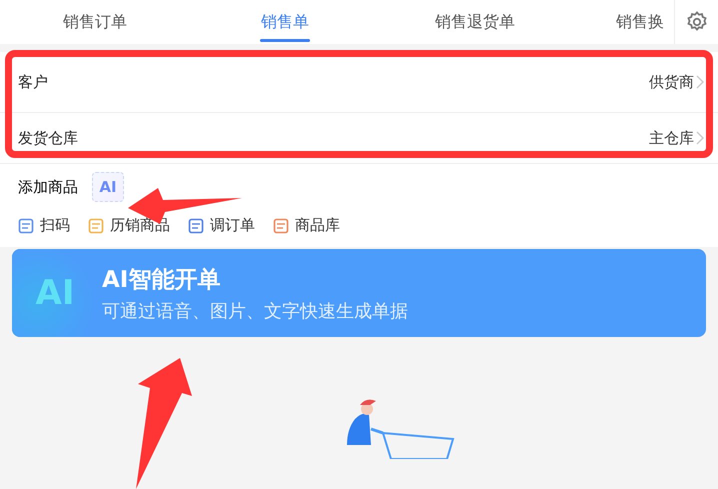  I want to click on row-label: 发货仓库, so click(48, 138).